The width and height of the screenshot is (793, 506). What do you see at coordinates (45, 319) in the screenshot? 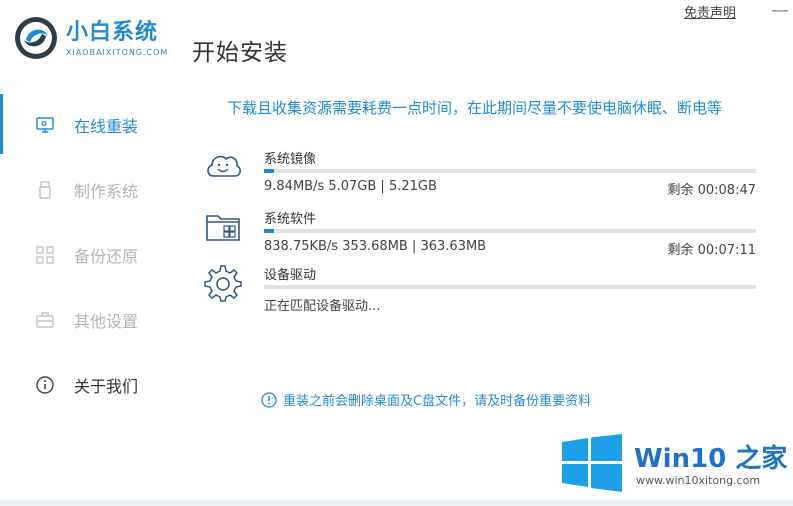
I see `briefcase-icon` at bounding box center [45, 319].